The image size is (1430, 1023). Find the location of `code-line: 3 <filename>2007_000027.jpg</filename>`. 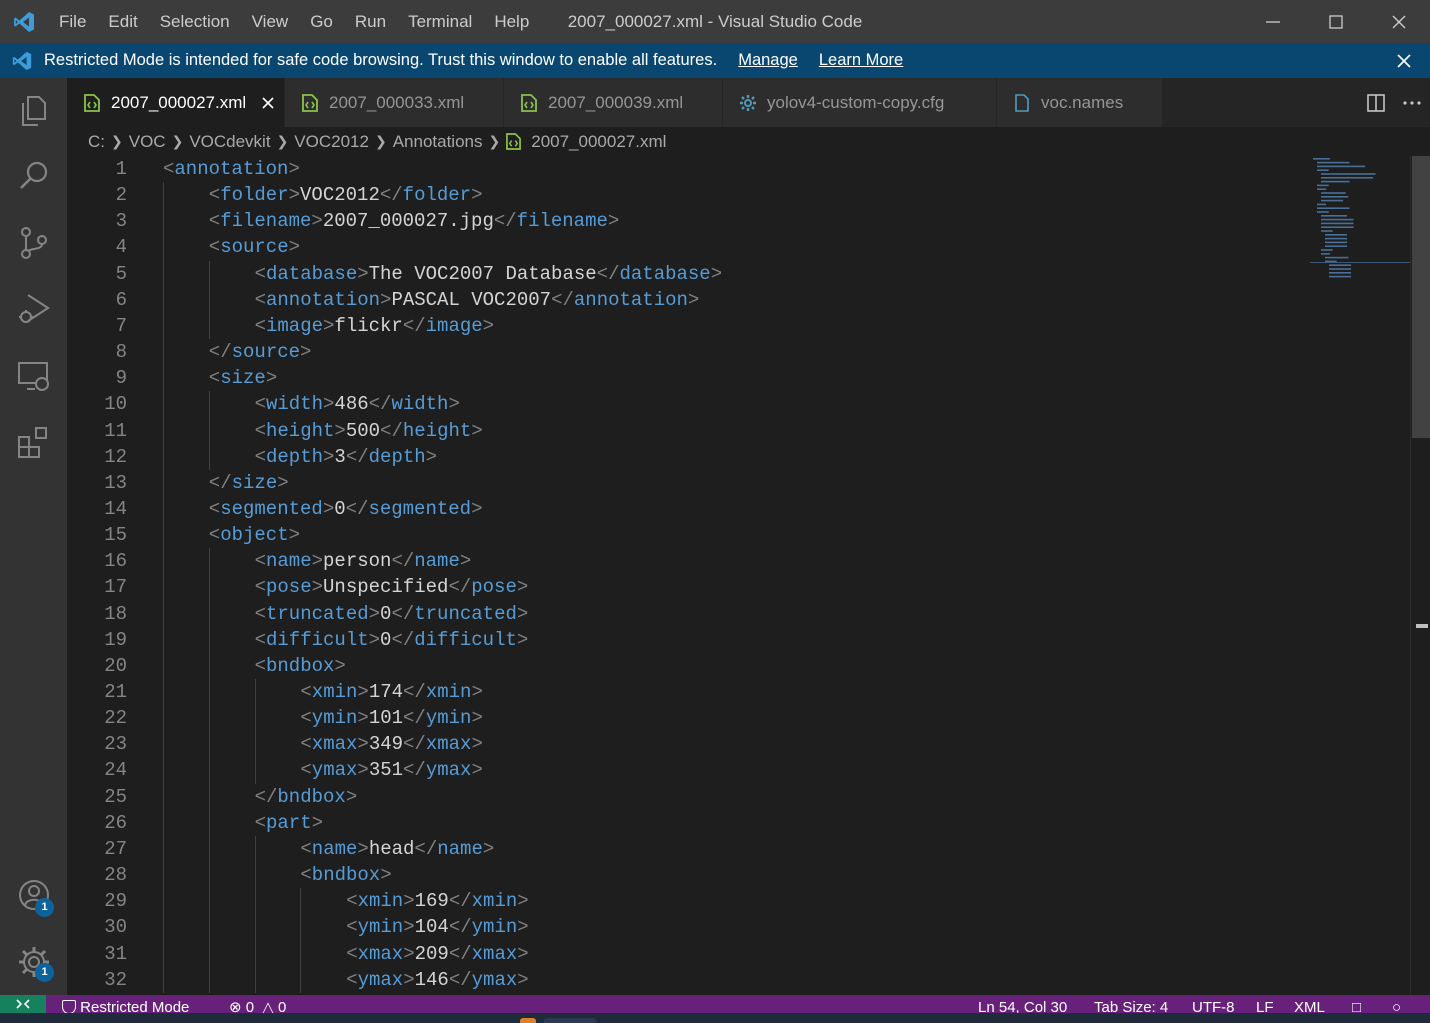

code-line: 3 <filename>2007_000027.jpg</filename> is located at coordinates (687, 221).